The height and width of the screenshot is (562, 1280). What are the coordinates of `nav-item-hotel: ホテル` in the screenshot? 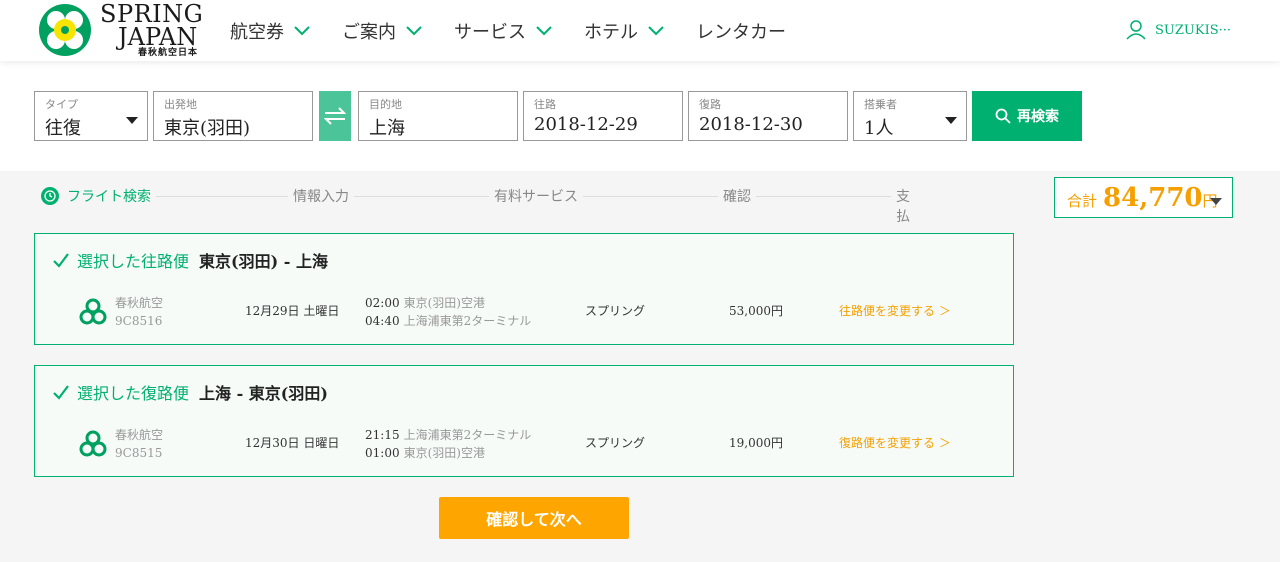 It's located at (624, 31).